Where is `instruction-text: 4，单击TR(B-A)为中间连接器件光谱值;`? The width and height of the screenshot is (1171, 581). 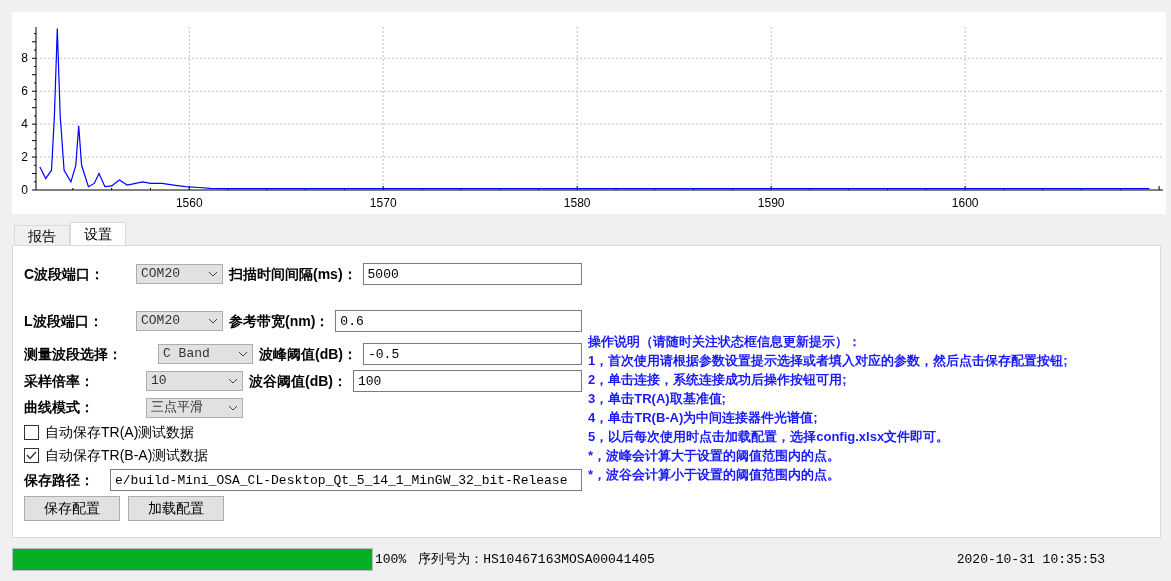
instruction-text: 4，单击TR(B-A)为中间连接器件光谱值; is located at coordinates (703, 418).